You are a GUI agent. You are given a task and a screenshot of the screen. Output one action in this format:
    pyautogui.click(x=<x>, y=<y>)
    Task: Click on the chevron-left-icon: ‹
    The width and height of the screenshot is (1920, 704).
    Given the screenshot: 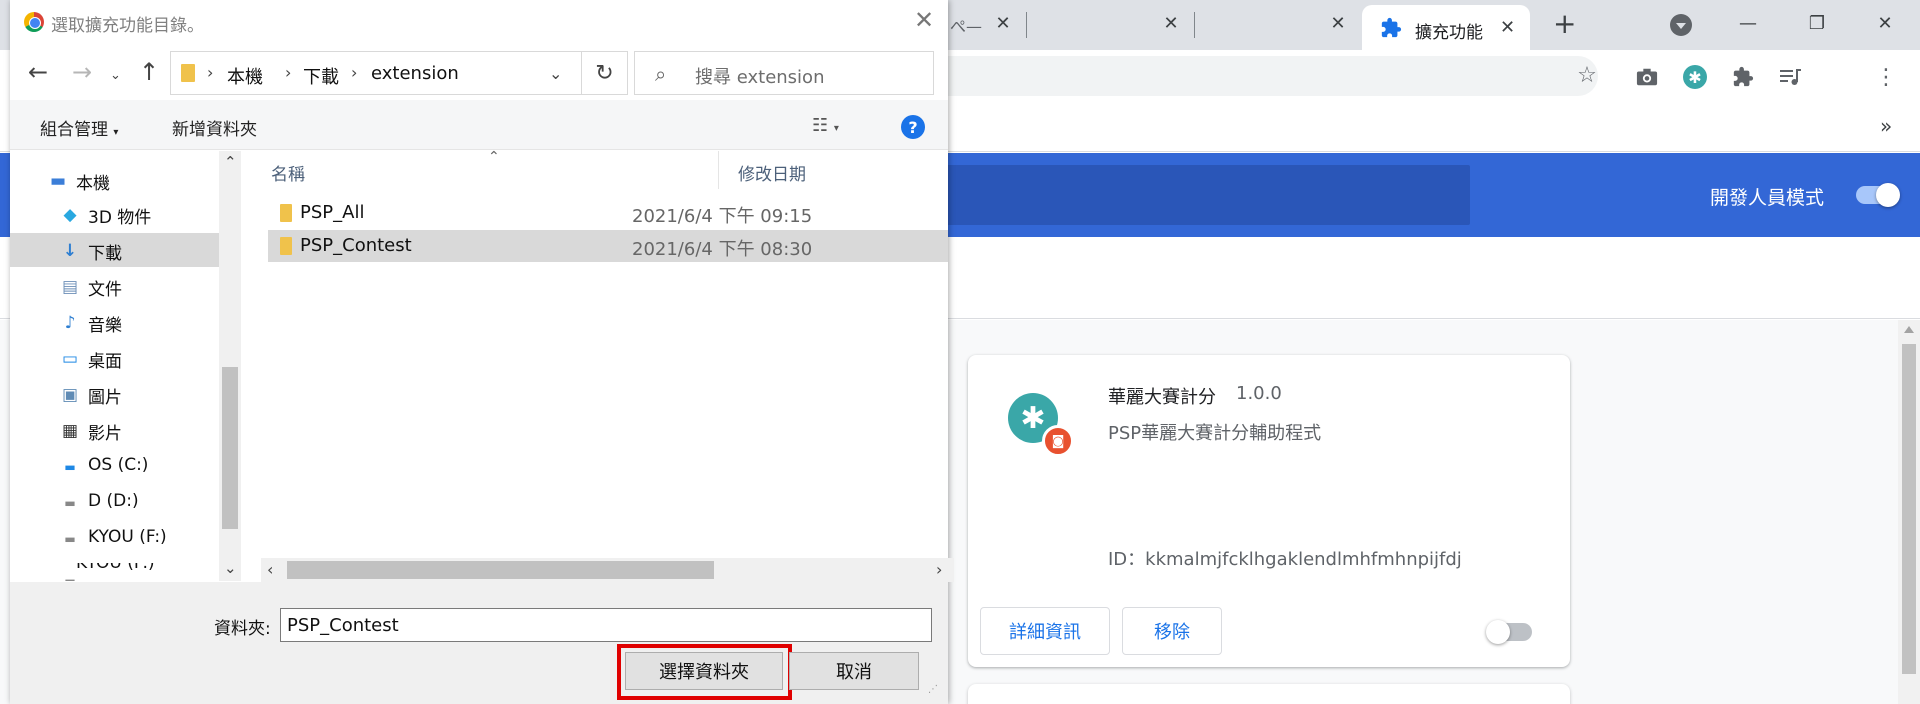 What is the action you would take?
    pyautogui.click(x=270, y=569)
    